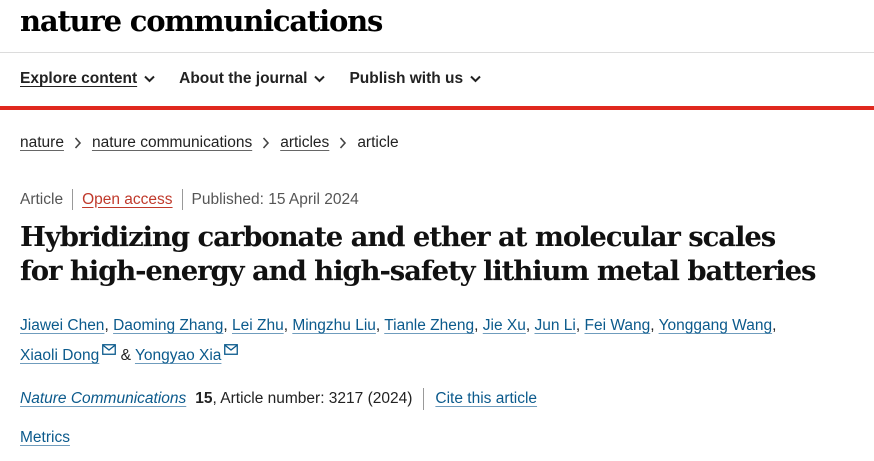 The height and width of the screenshot is (461, 874). What do you see at coordinates (243, 78) in the screenshot?
I see `nav-about-journal-label: About the journal` at bounding box center [243, 78].